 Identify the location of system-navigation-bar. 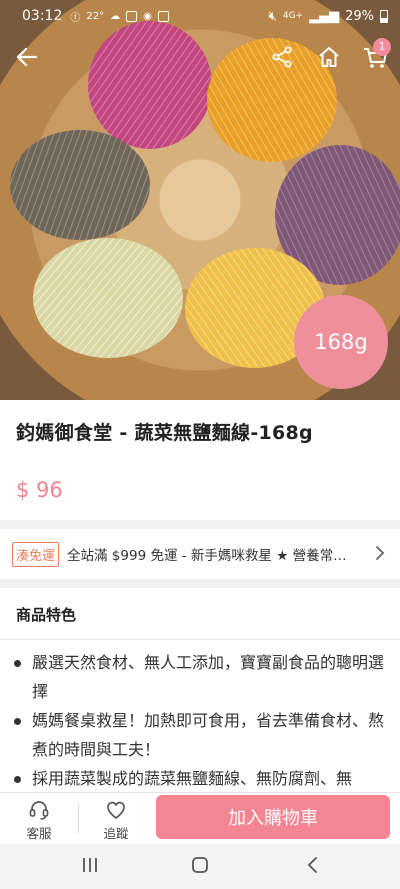
(200, 866).